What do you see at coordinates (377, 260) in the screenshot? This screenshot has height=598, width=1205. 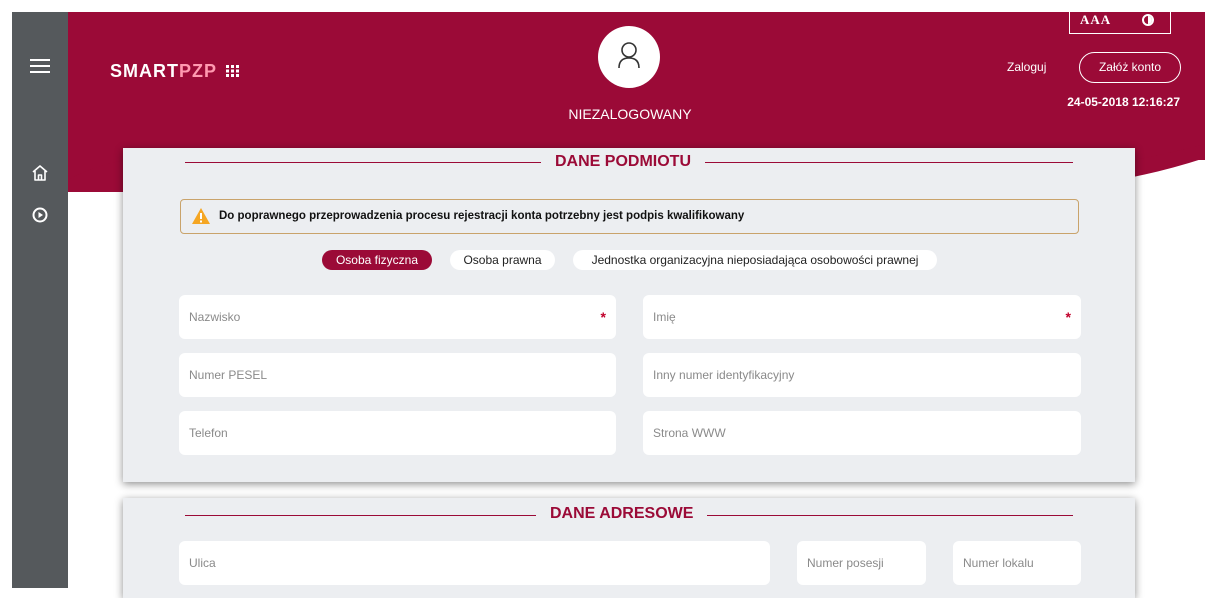 I see `entity-type-natural-person: Osoba fizyczna` at bounding box center [377, 260].